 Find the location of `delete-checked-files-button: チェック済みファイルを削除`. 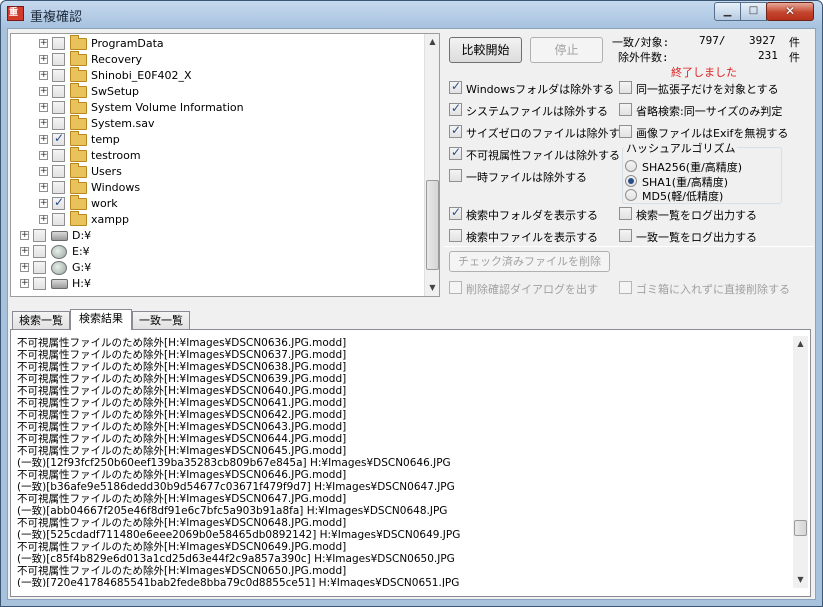

delete-checked-files-button: チェック済みファイルを削除 is located at coordinates (529, 261).